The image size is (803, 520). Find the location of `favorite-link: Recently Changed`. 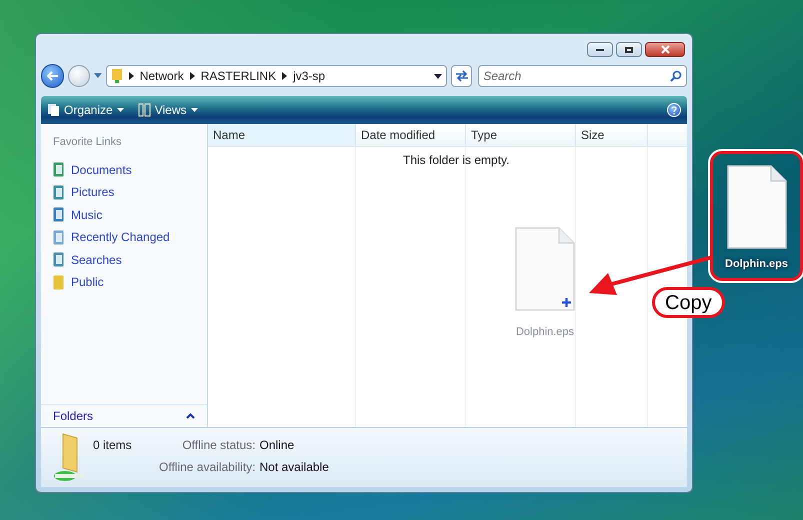

favorite-link: Recently Changed is located at coordinates (124, 237).